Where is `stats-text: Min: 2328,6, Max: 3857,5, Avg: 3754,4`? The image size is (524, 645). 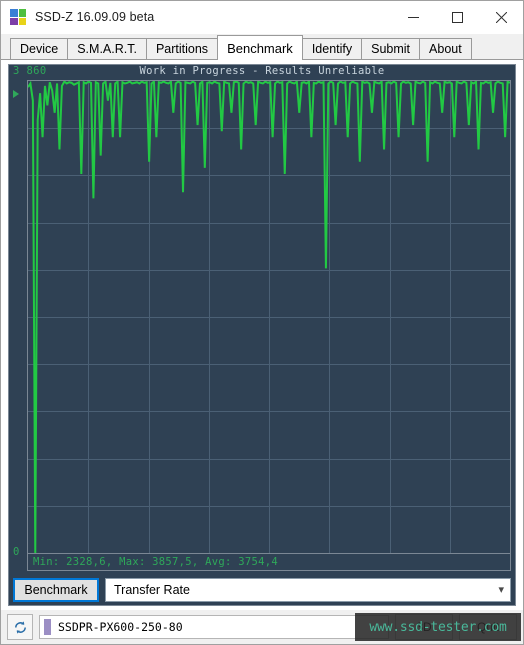
stats-text: Min: 2328,6, Max: 3857,5, Avg: 3754,4 is located at coordinates (155, 562).